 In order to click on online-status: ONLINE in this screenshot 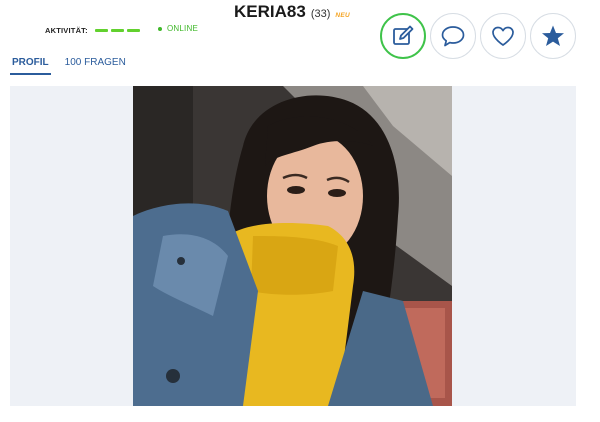, I will do `click(178, 28)`.